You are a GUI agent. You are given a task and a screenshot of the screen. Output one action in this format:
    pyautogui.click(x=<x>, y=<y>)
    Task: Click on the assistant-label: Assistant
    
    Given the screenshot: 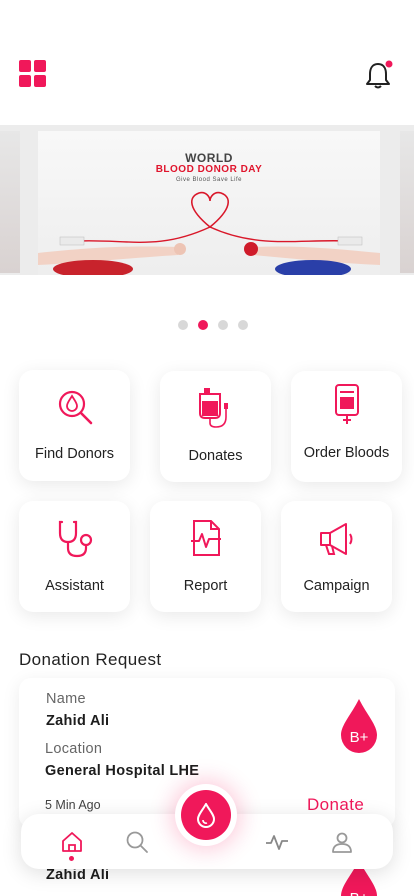 What is the action you would take?
    pyautogui.click(x=74, y=586)
    